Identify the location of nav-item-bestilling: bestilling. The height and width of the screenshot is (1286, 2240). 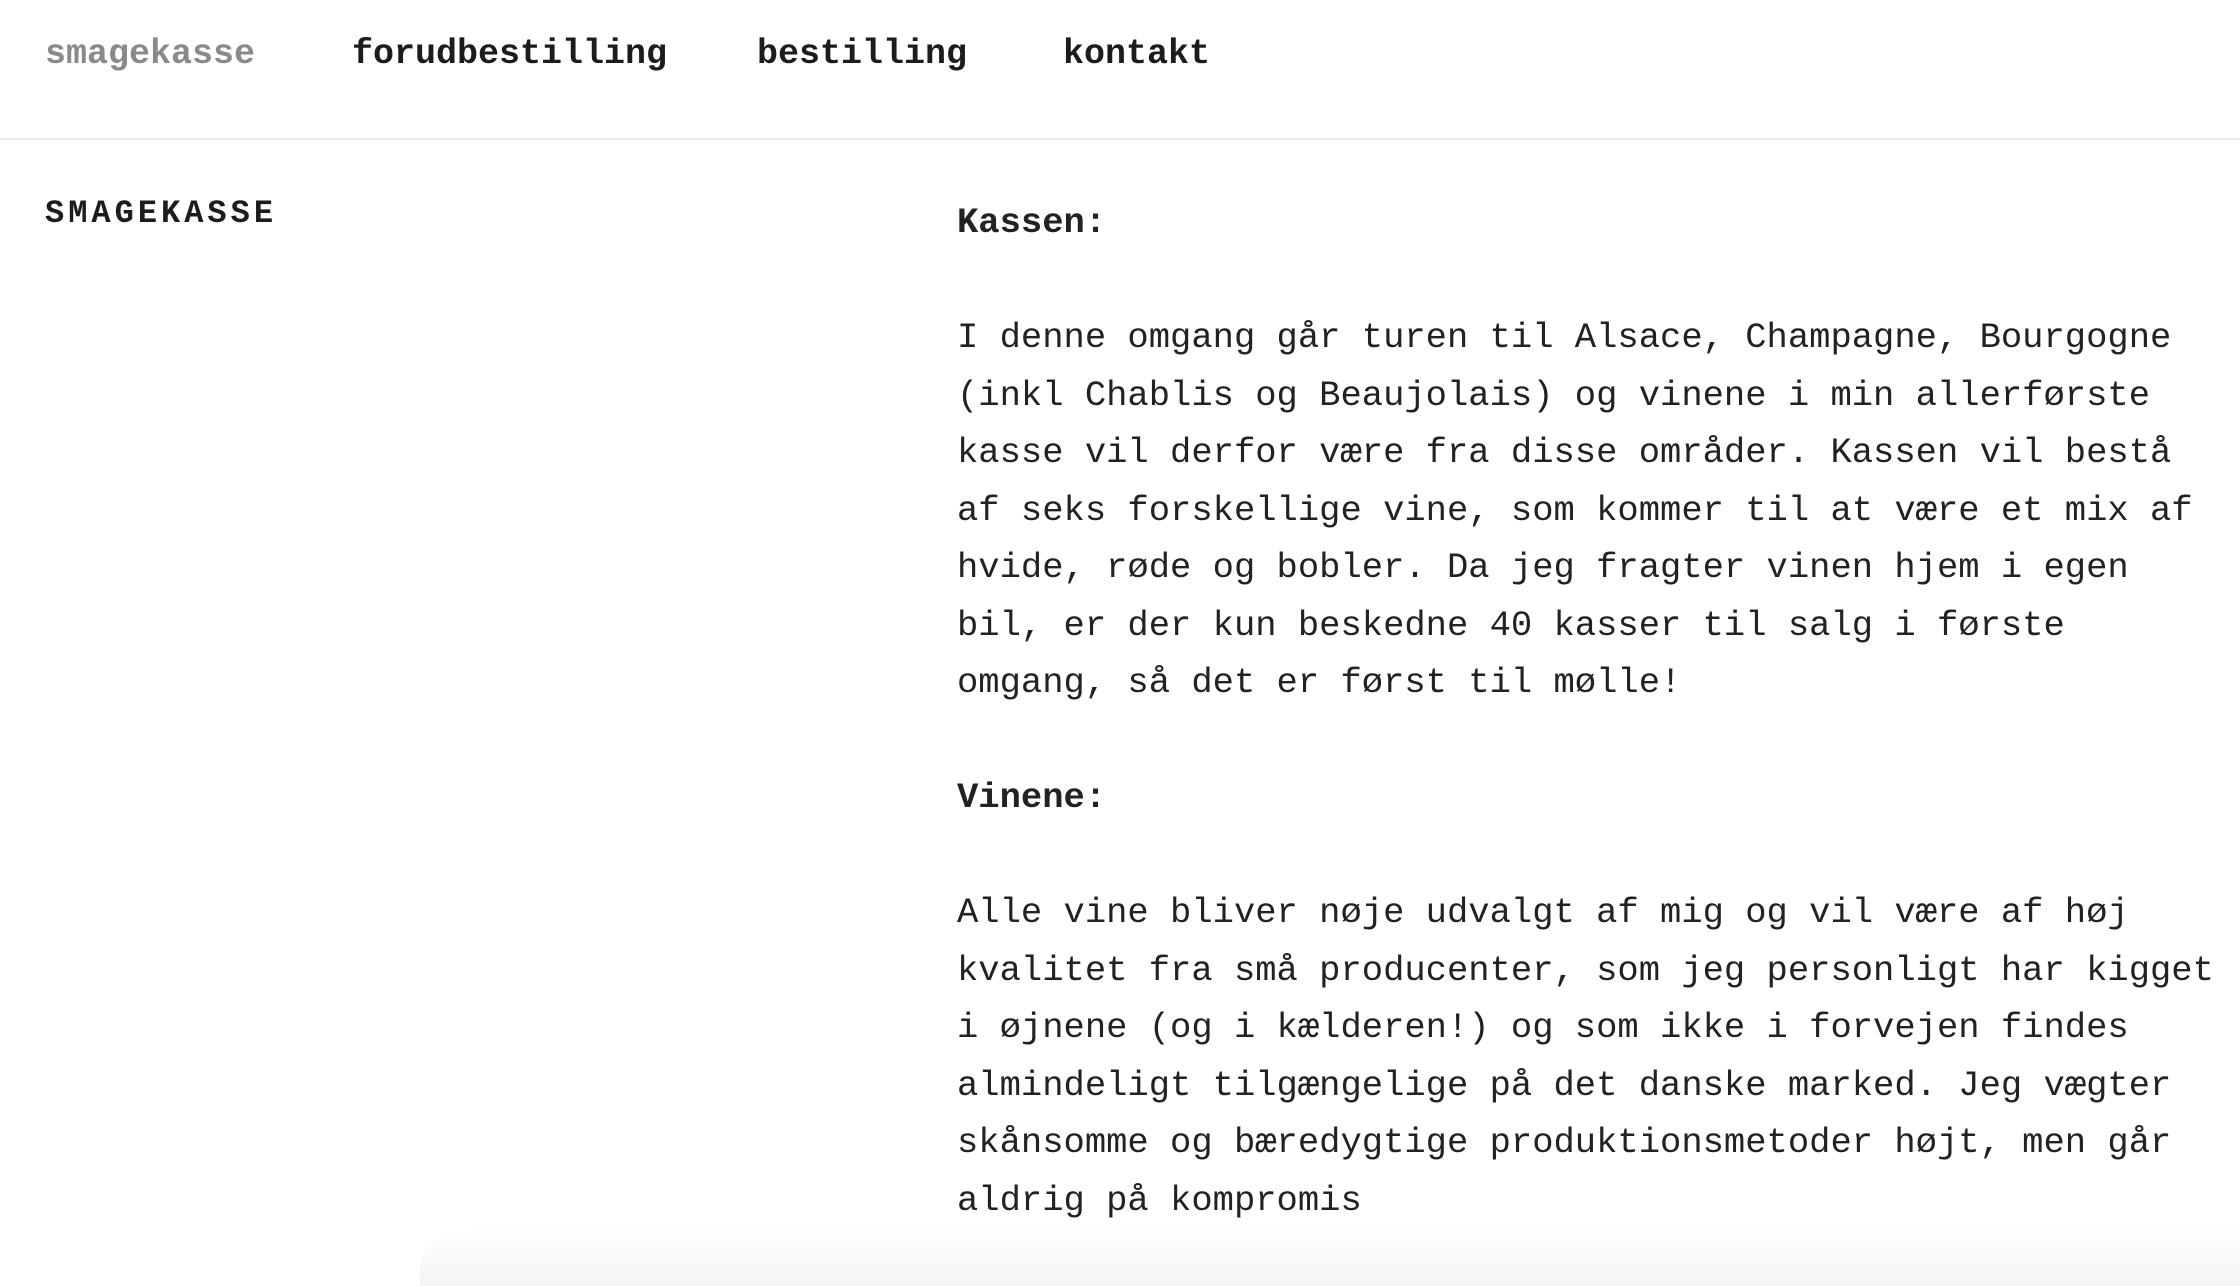
(862, 54).